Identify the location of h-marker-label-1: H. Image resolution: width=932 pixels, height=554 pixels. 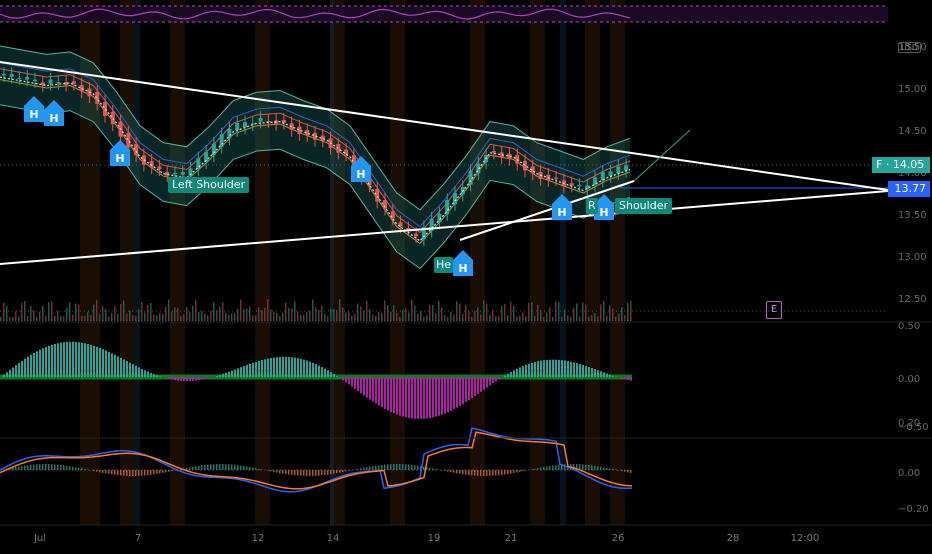
(53, 118).